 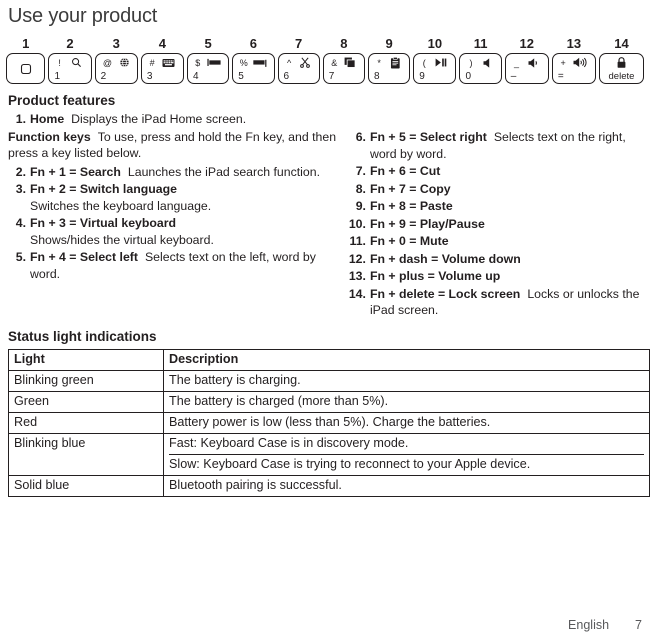 What do you see at coordinates (208, 68) in the screenshot?
I see `key-select-left: $4` at bounding box center [208, 68].